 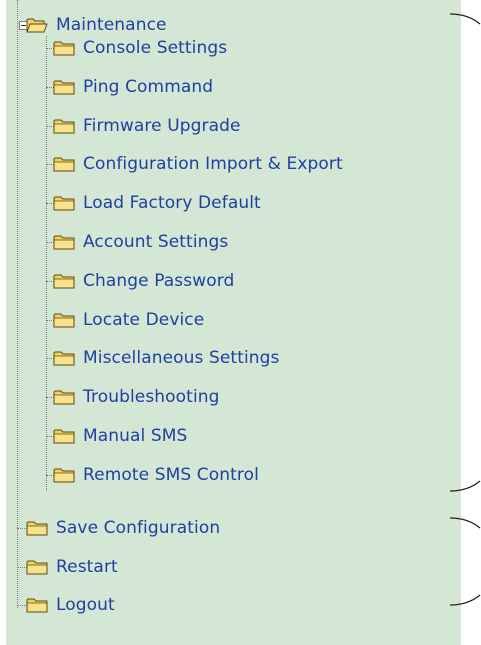 I want to click on tree-node-label: Account Settings, so click(x=155, y=242).